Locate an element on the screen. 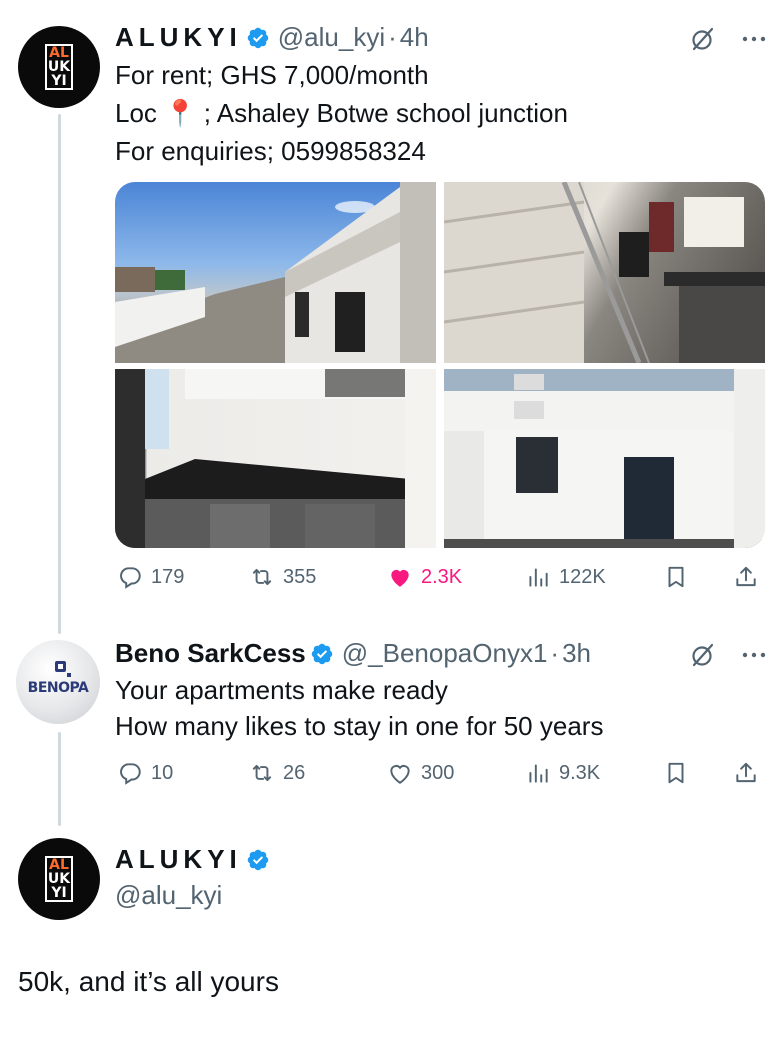  like-count: 2.3K is located at coordinates (442, 576).